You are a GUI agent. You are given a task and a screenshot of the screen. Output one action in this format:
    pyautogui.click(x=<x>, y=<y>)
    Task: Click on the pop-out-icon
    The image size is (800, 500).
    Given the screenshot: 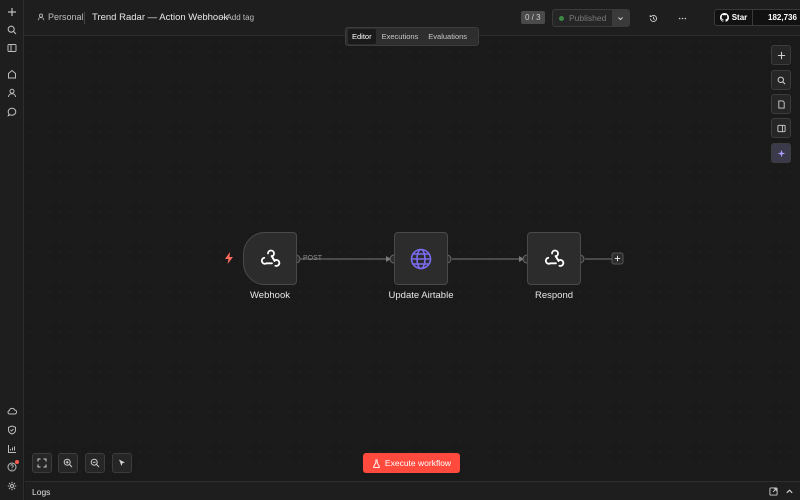 What is the action you would take?
    pyautogui.click(x=773, y=491)
    